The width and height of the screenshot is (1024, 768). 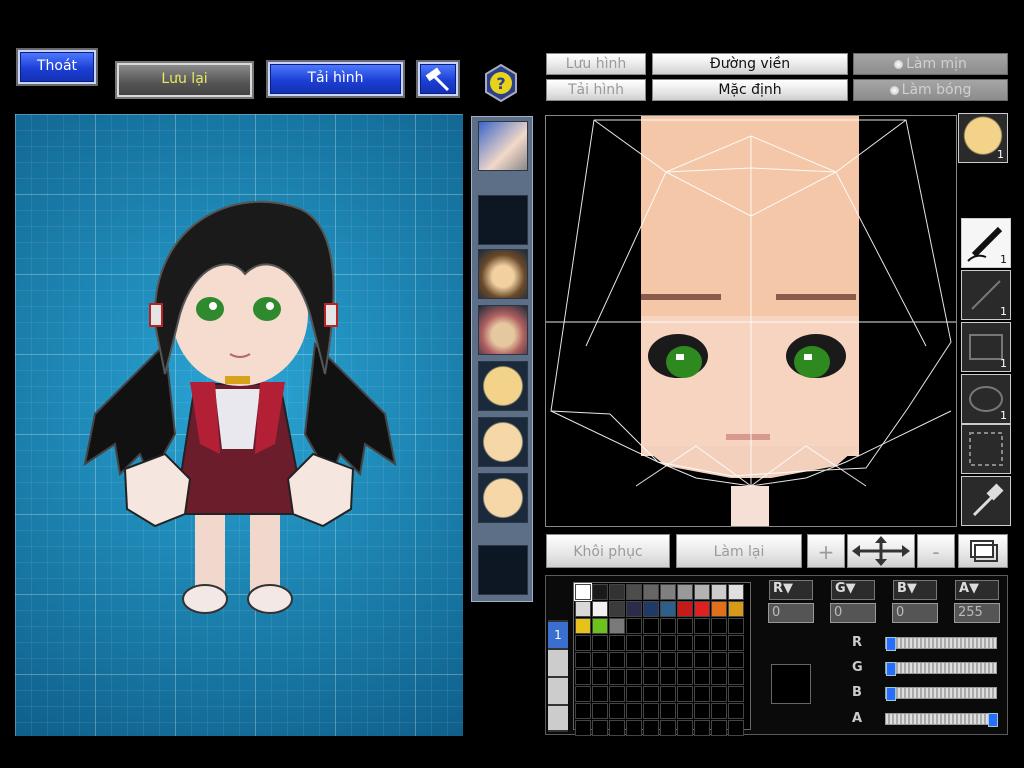 What do you see at coordinates (608, 551) in the screenshot?
I see `restore-button: Khôi phục` at bounding box center [608, 551].